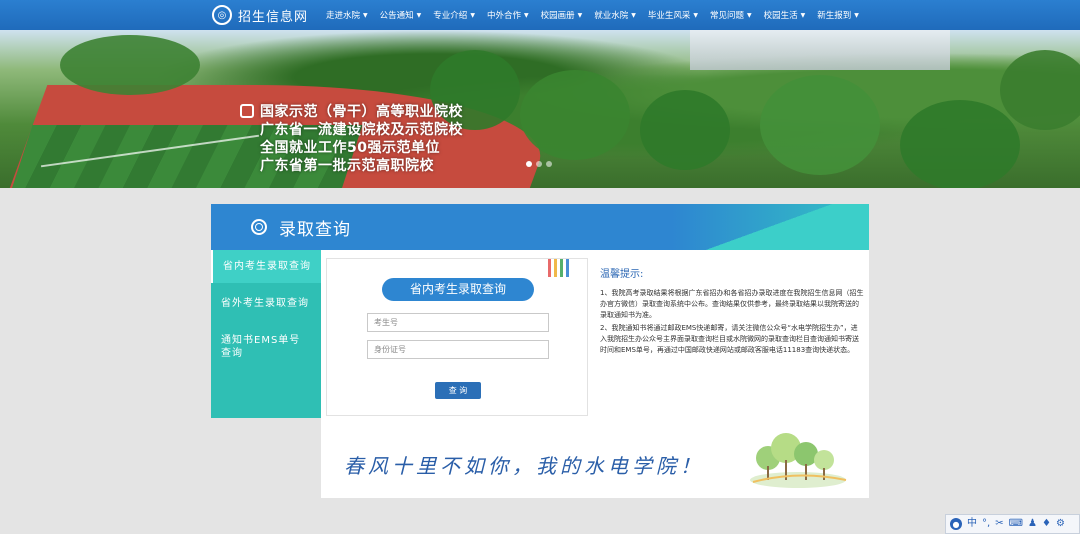  What do you see at coordinates (315, 229) in the screenshot?
I see `section-title: 录取查询` at bounding box center [315, 229].